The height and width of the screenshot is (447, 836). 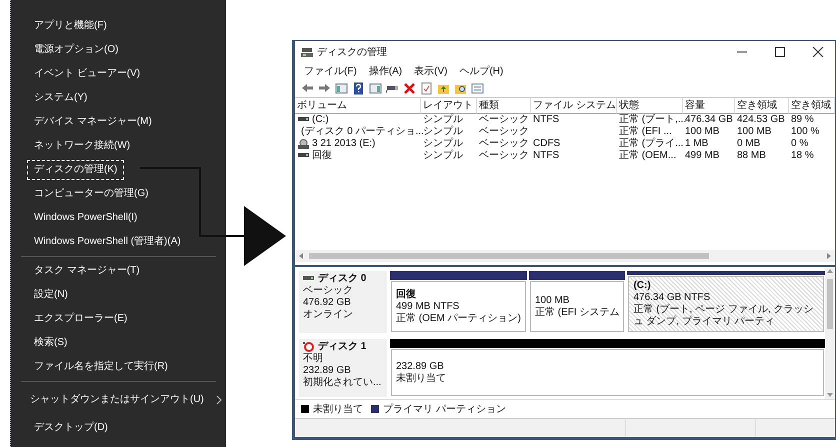 What do you see at coordinates (800, 144) in the screenshot?
I see `table-cell-text: 0 %` at bounding box center [800, 144].